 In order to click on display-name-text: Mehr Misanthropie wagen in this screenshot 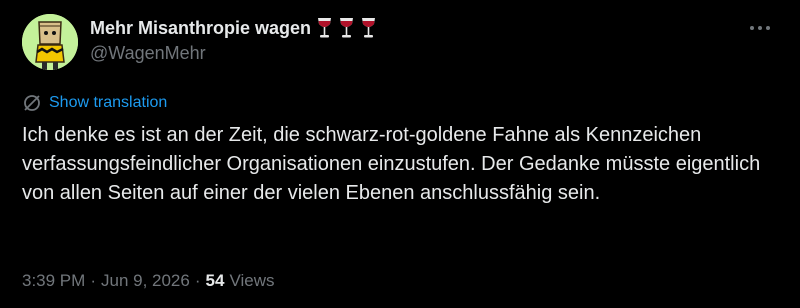, I will do `click(200, 28)`.